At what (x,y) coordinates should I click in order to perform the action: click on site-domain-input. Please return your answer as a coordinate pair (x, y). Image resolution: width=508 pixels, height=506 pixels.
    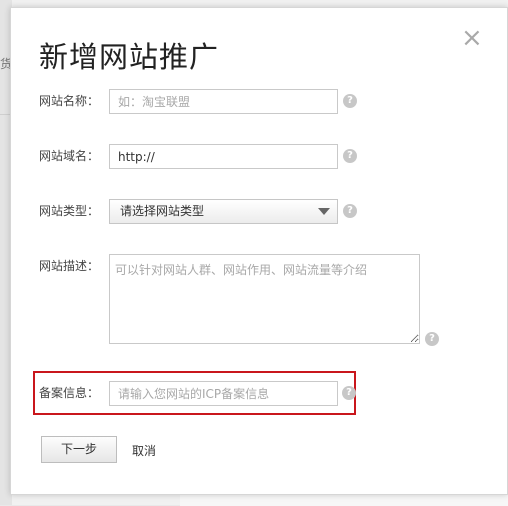
    Looking at the image, I should click on (223, 156).